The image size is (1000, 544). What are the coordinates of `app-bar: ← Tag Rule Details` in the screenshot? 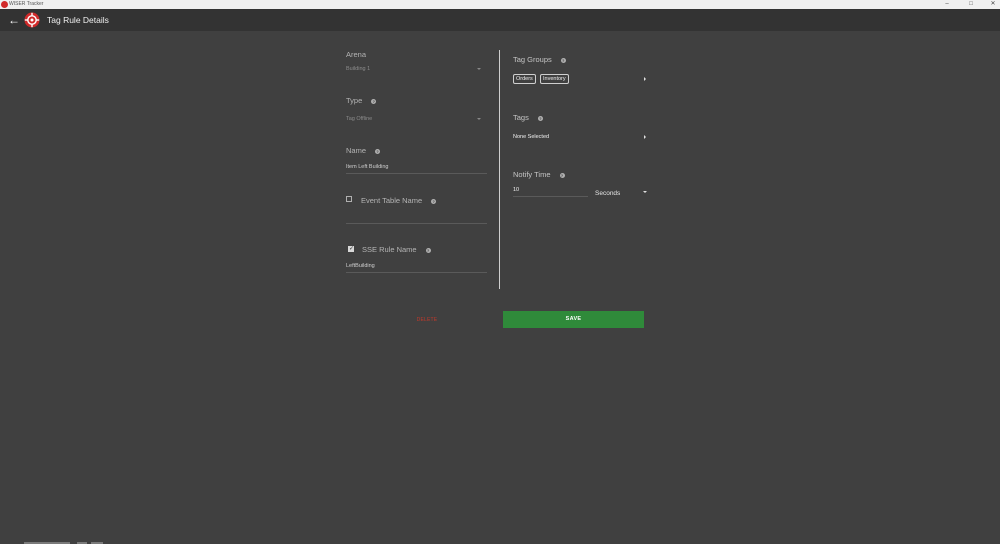 It's located at (500, 20).